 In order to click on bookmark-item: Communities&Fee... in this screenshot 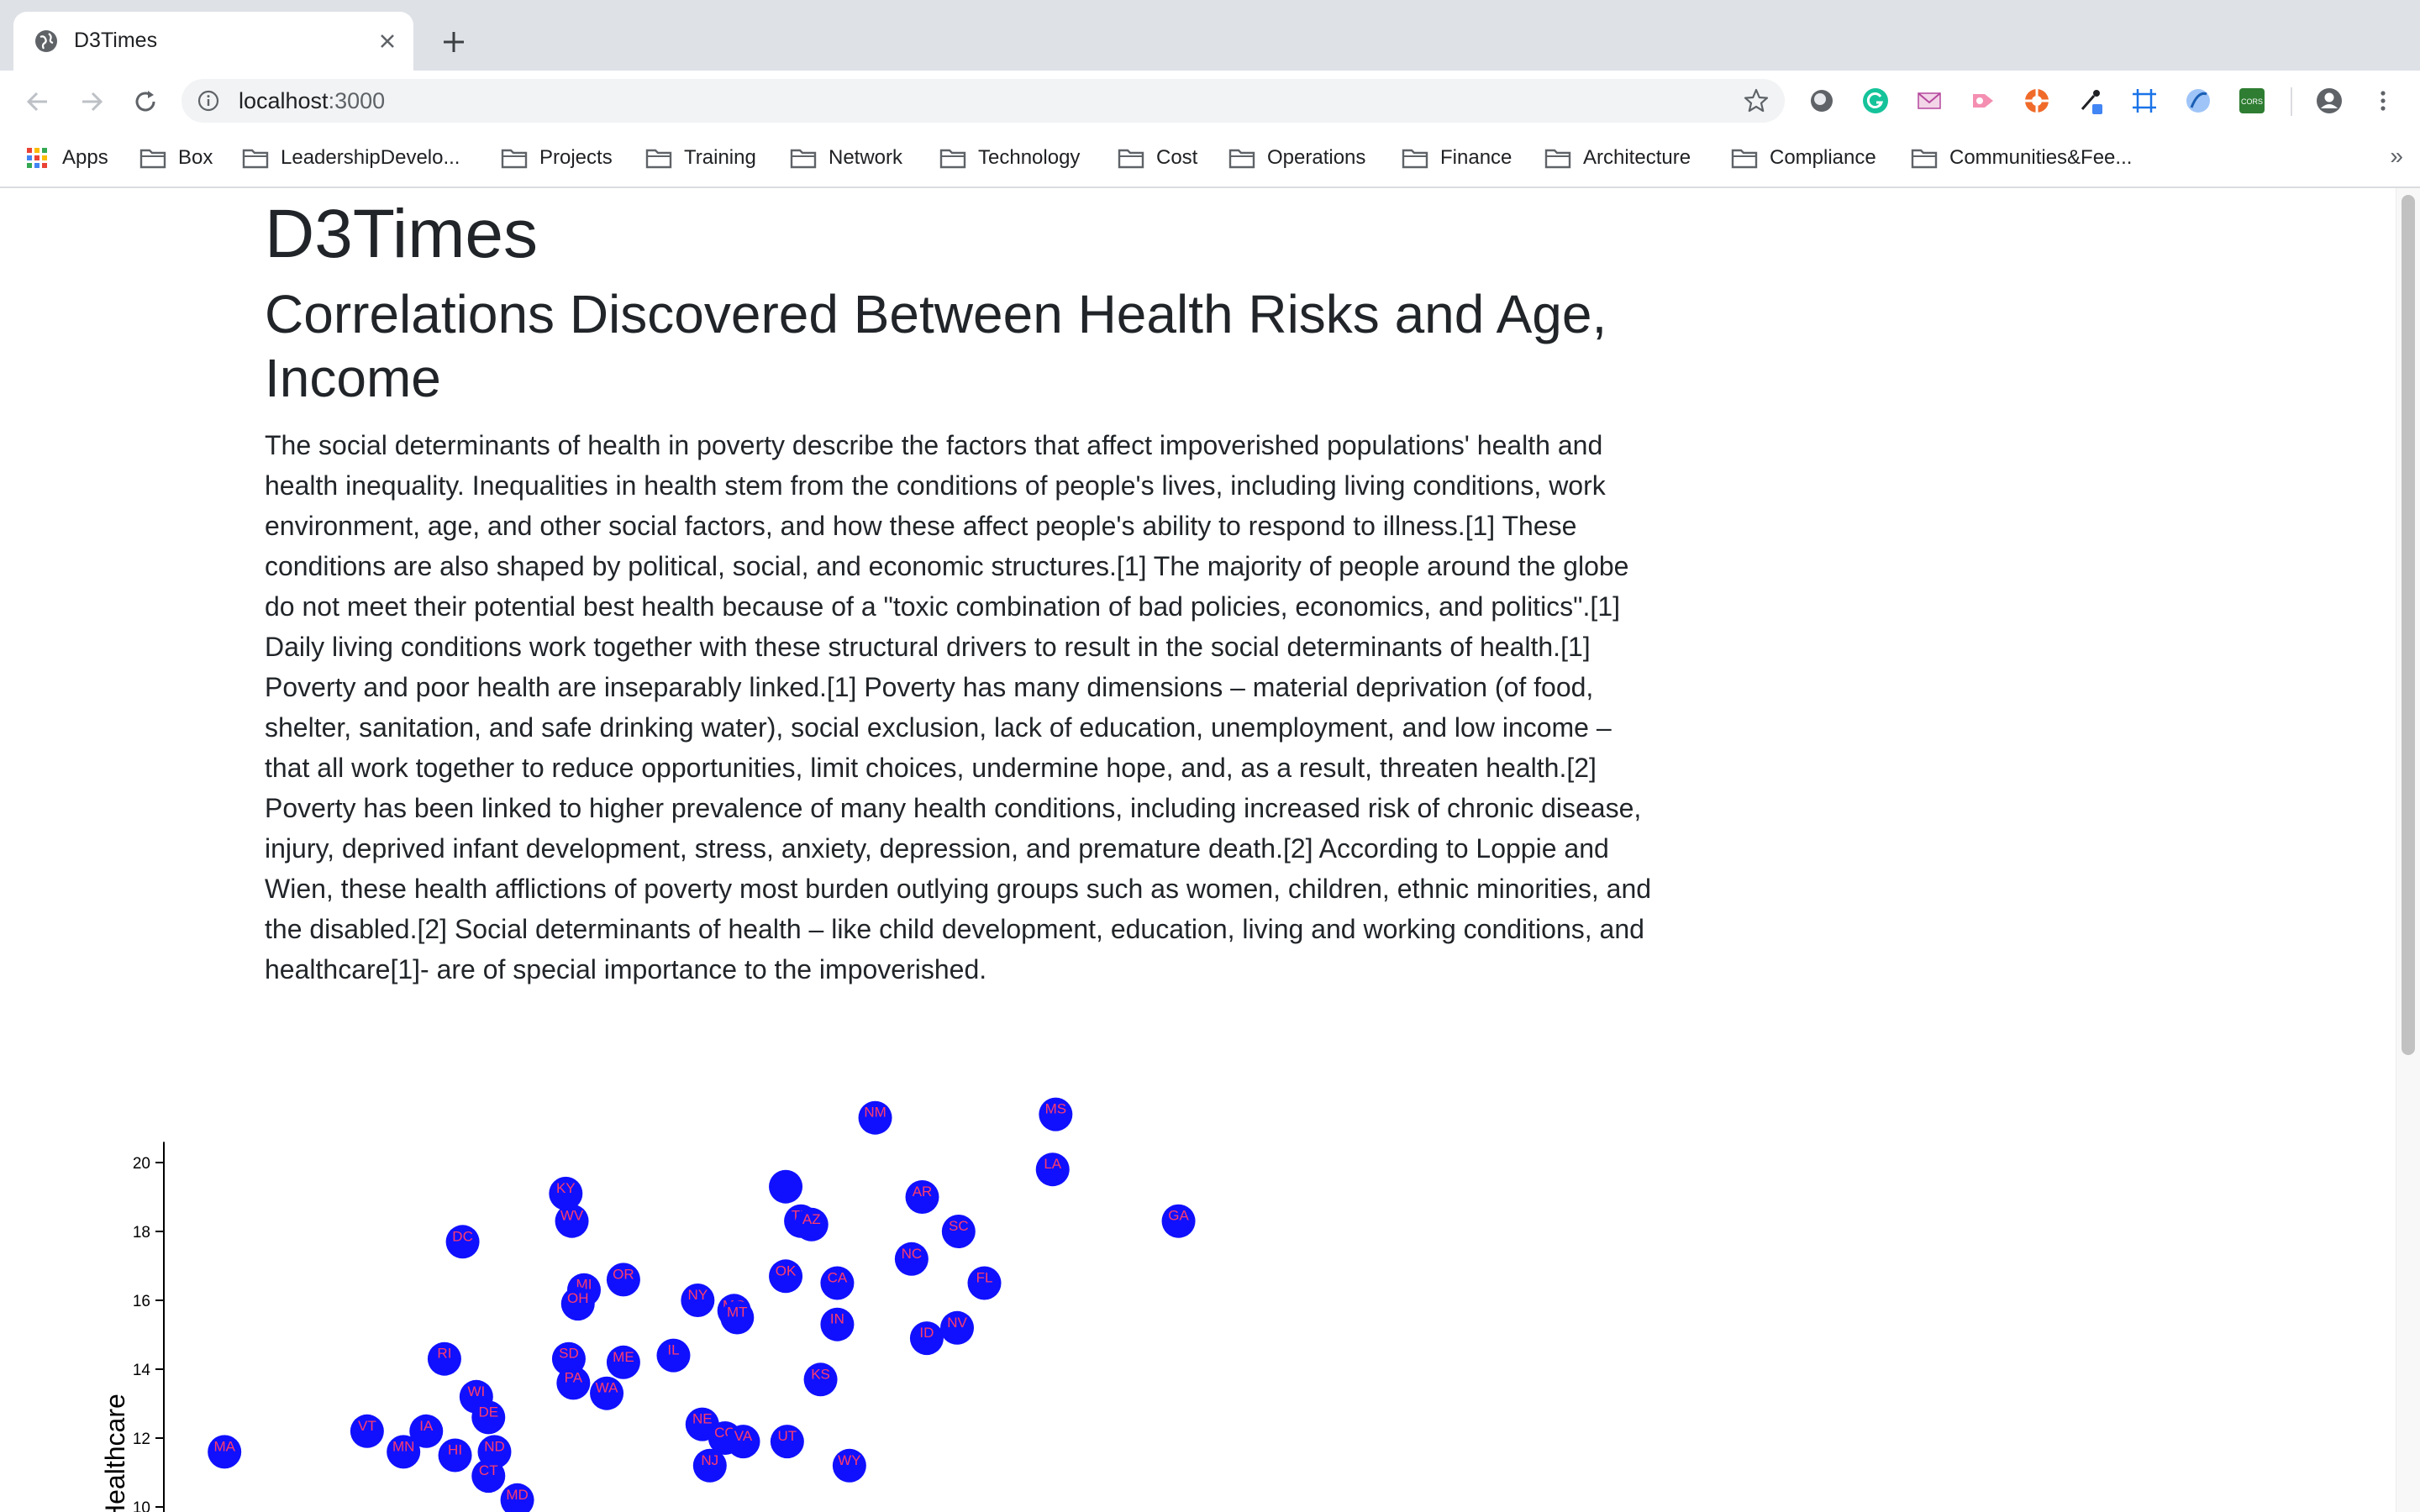, I will do `click(2022, 158)`.